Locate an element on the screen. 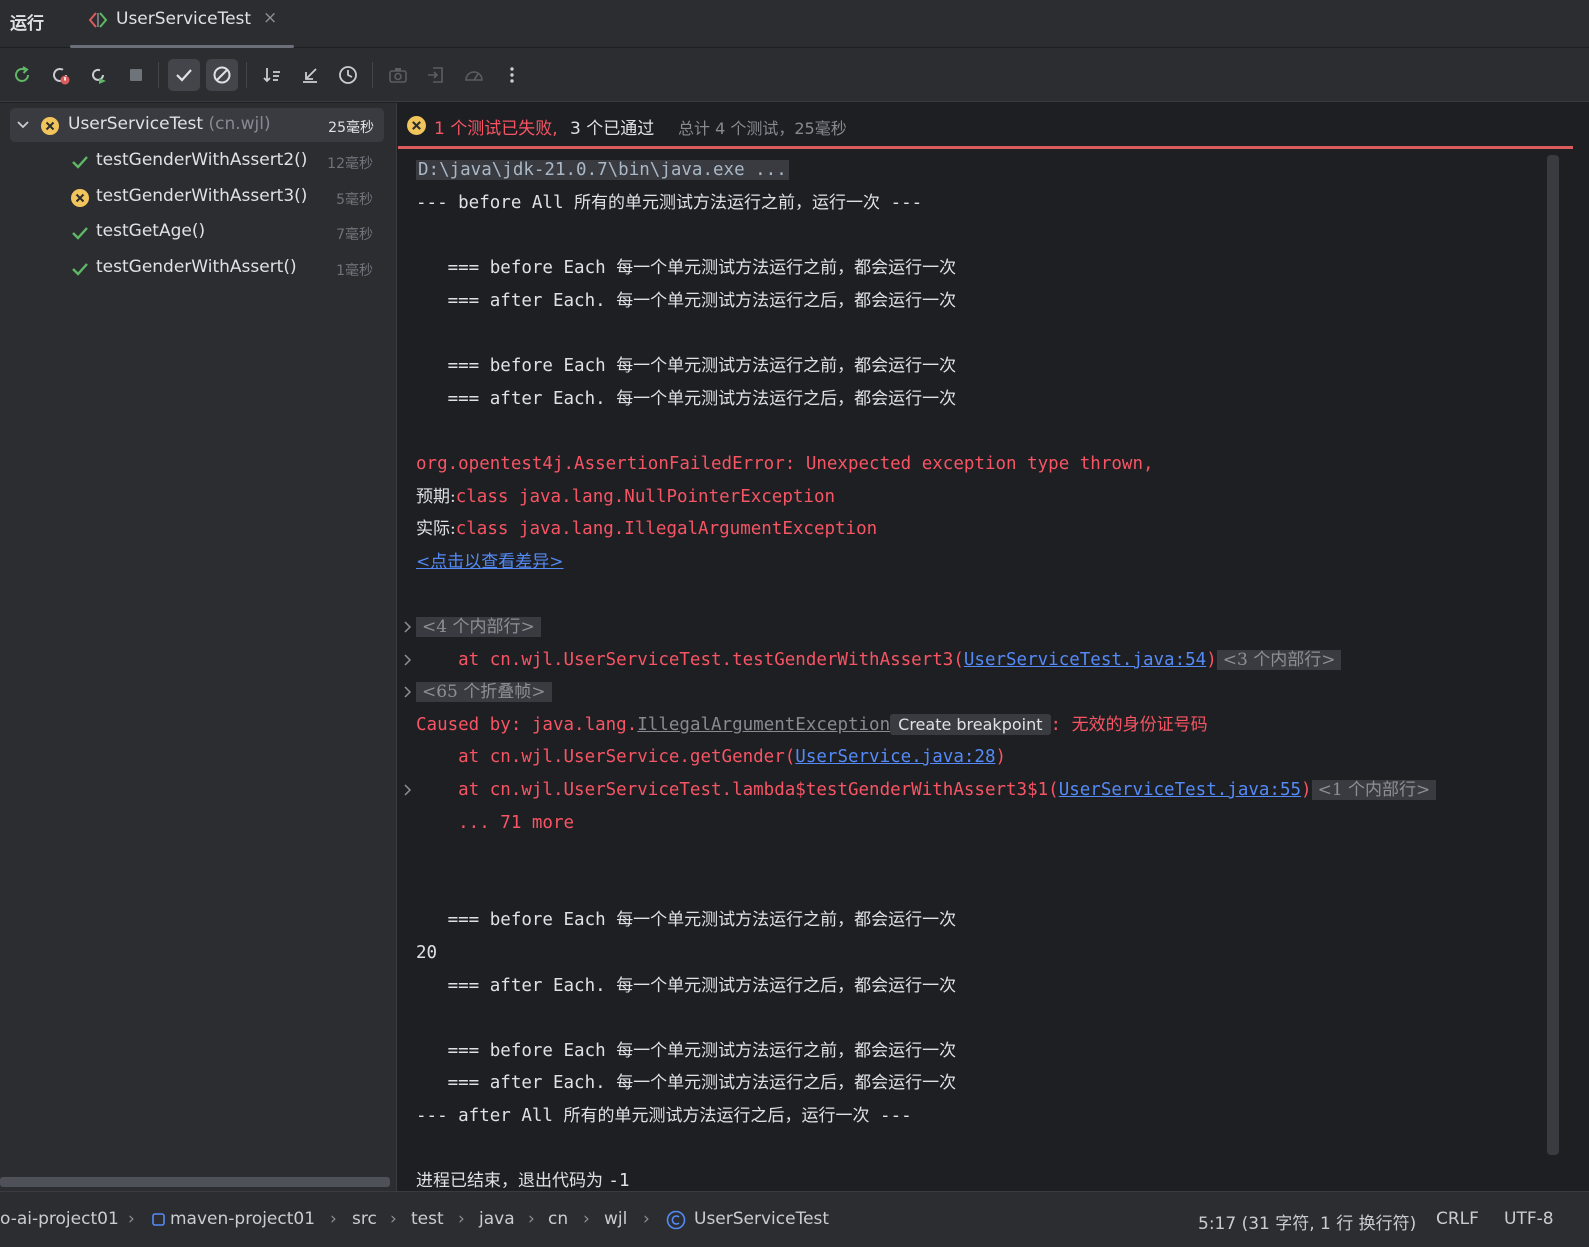 The height and width of the screenshot is (1247, 1589). tree-root-userservicetest: UserServiceTest (cn.wjl) 25毫秒 is located at coordinates (197, 125).